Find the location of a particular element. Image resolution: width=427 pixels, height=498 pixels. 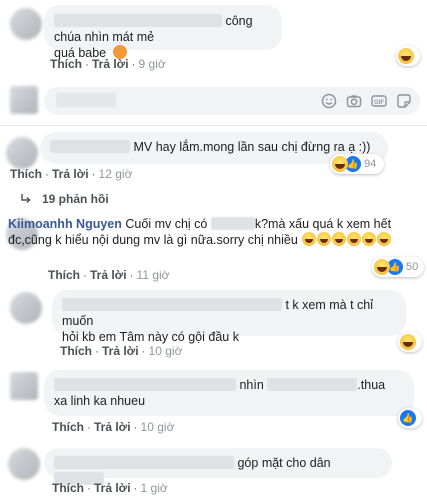

gif-label: GIF is located at coordinates (379, 103).